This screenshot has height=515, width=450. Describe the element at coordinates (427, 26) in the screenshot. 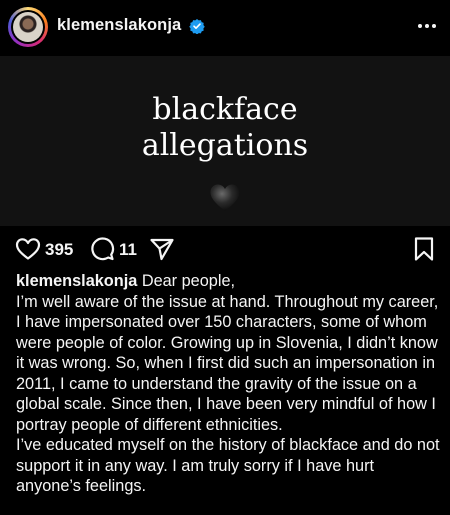

I see `more-options-icon` at that location.